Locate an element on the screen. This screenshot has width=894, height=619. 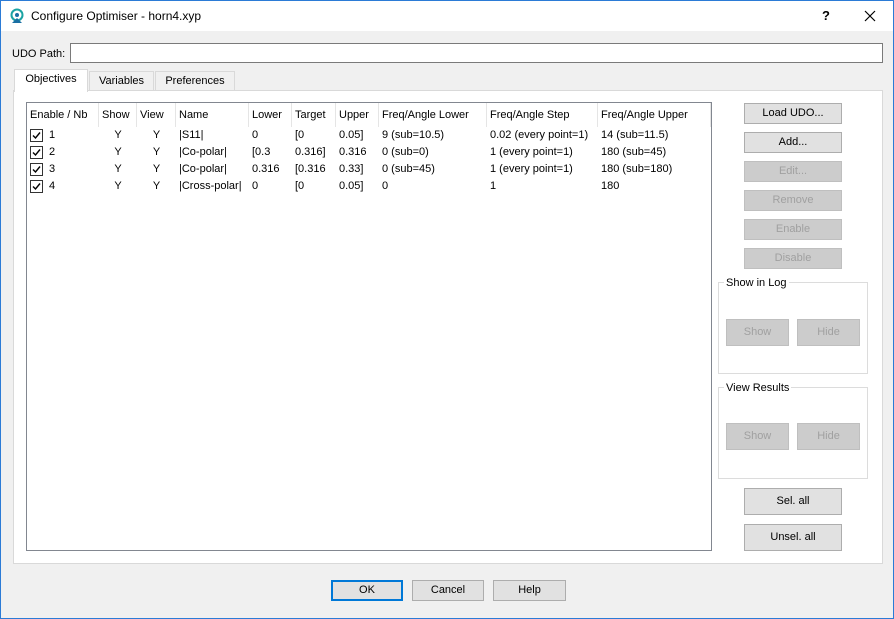
upper-cell: 0.33] is located at coordinates (351, 169).